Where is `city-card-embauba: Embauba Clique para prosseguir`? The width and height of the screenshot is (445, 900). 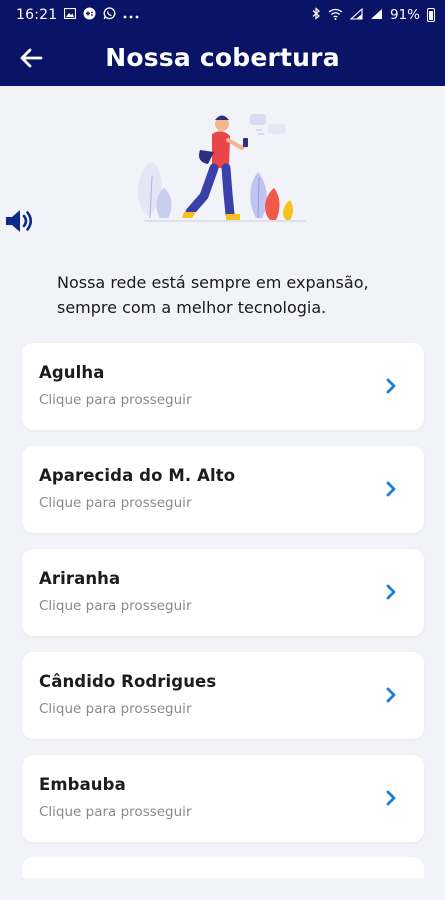 city-card-embauba: Embauba Clique para prosseguir is located at coordinates (223, 798).